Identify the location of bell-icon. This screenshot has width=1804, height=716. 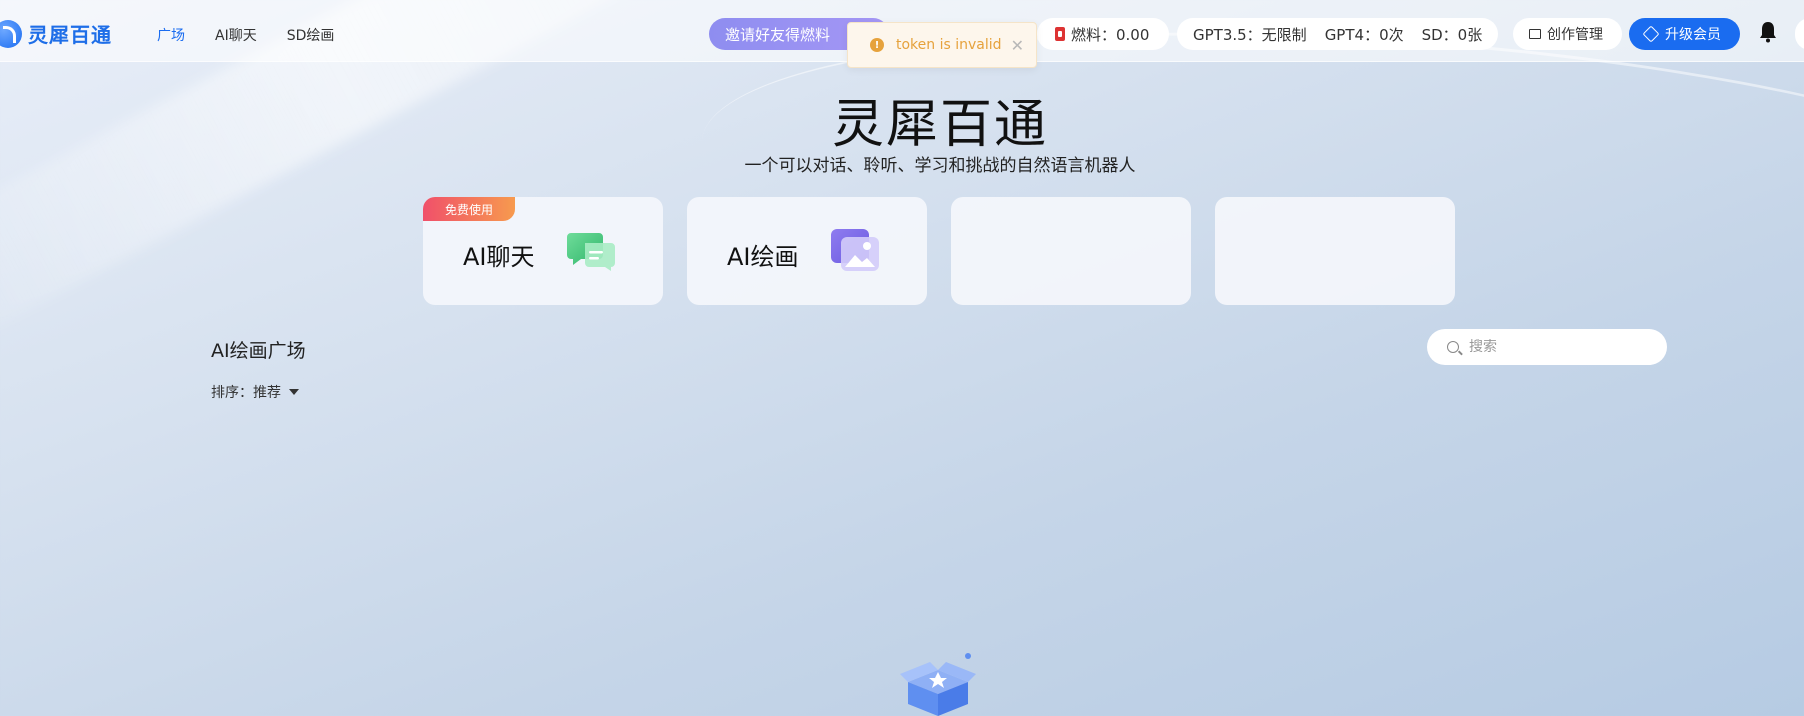
(1768, 32).